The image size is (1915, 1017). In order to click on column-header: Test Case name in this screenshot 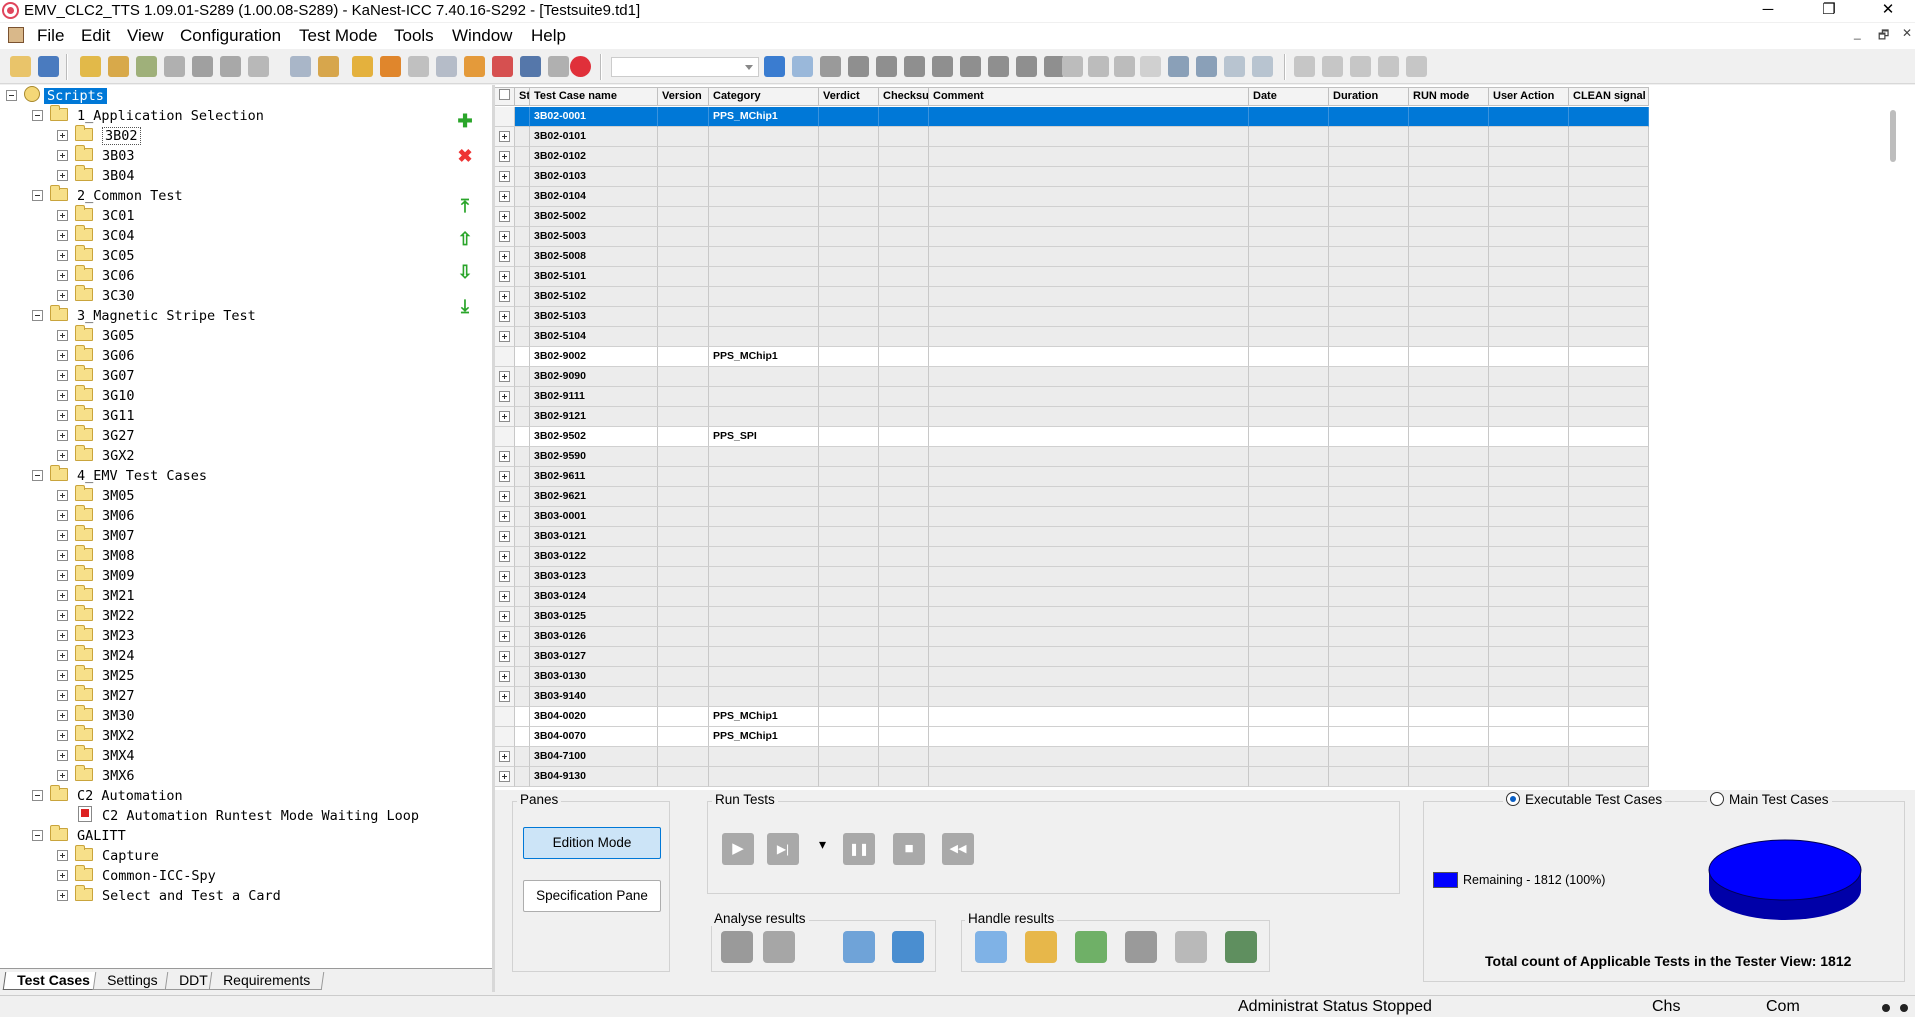, I will do `click(594, 96)`.